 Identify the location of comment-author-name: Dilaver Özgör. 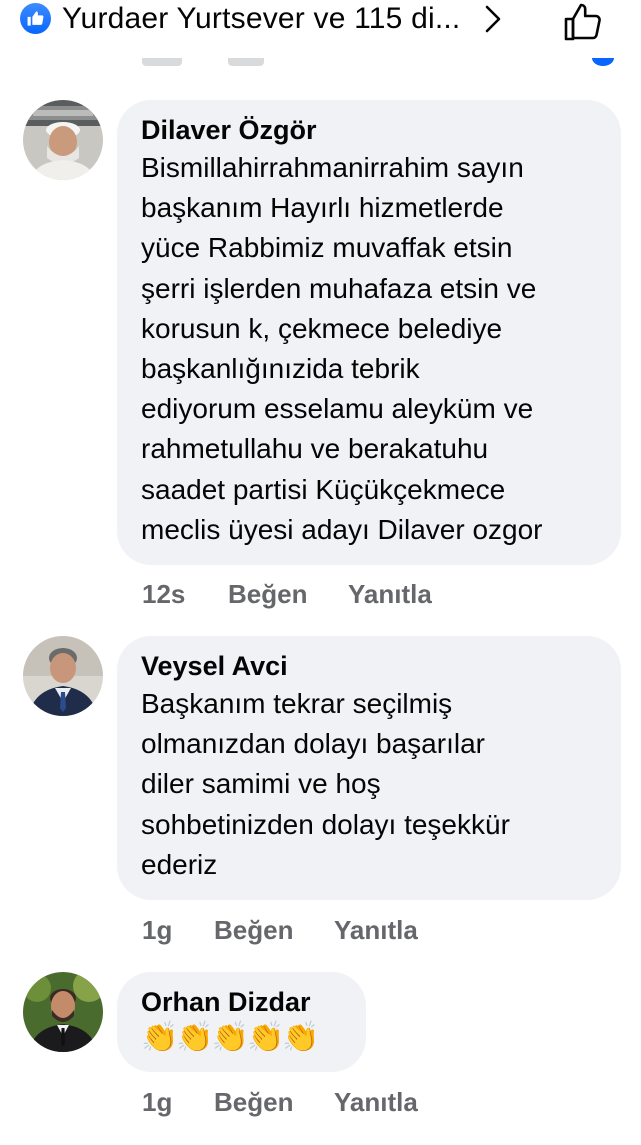
(369, 130).